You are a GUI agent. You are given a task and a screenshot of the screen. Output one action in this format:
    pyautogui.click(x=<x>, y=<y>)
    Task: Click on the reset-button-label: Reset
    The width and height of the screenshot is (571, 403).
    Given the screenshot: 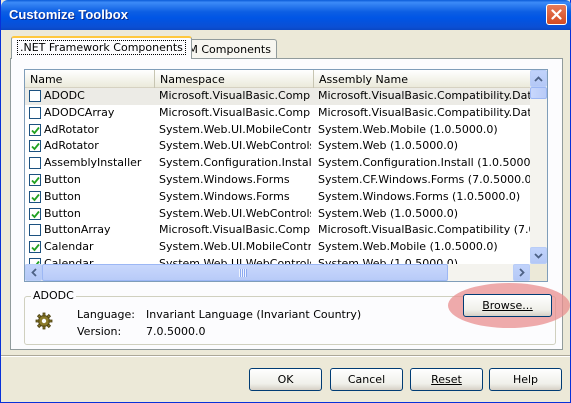 What is the action you would take?
    pyautogui.click(x=446, y=379)
    